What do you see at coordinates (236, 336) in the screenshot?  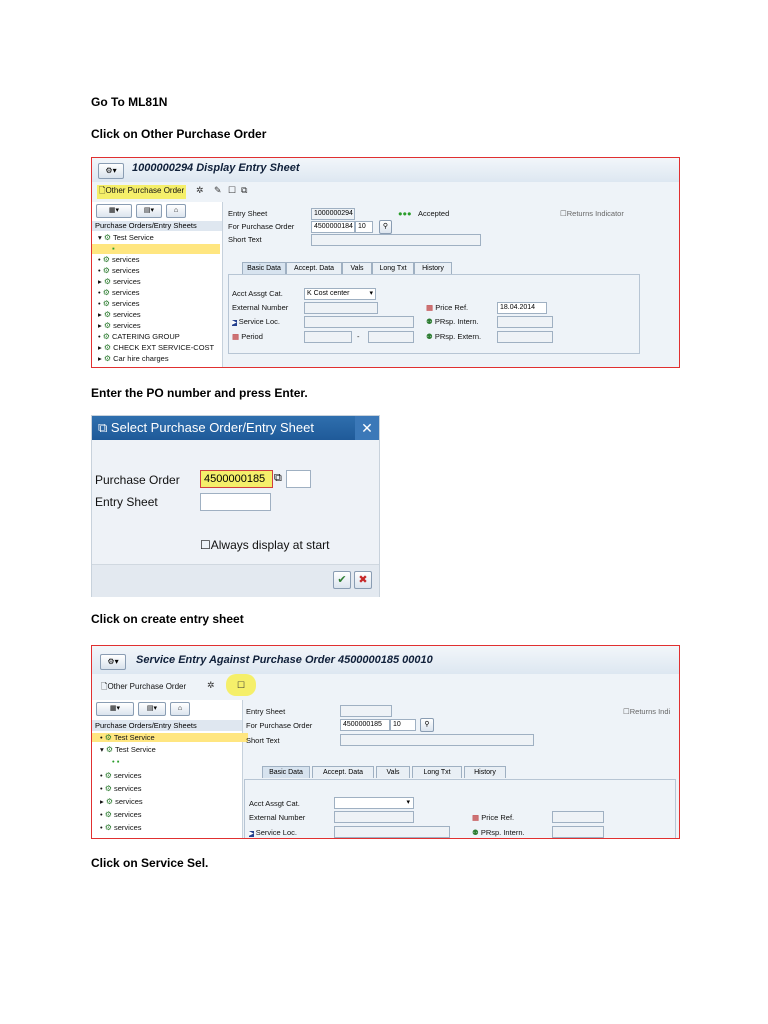 I see `calendar-icon: ▦` at bounding box center [236, 336].